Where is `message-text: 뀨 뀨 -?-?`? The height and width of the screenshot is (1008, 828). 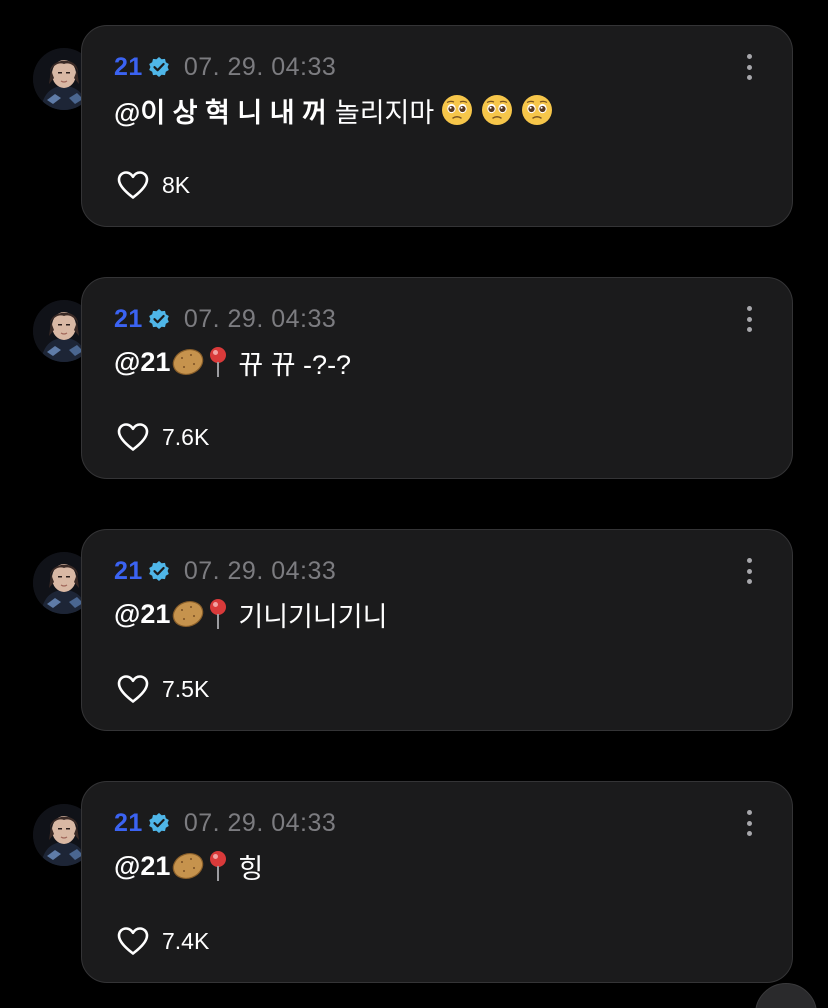
message-text: 뀨 뀨 -?-? is located at coordinates (295, 364).